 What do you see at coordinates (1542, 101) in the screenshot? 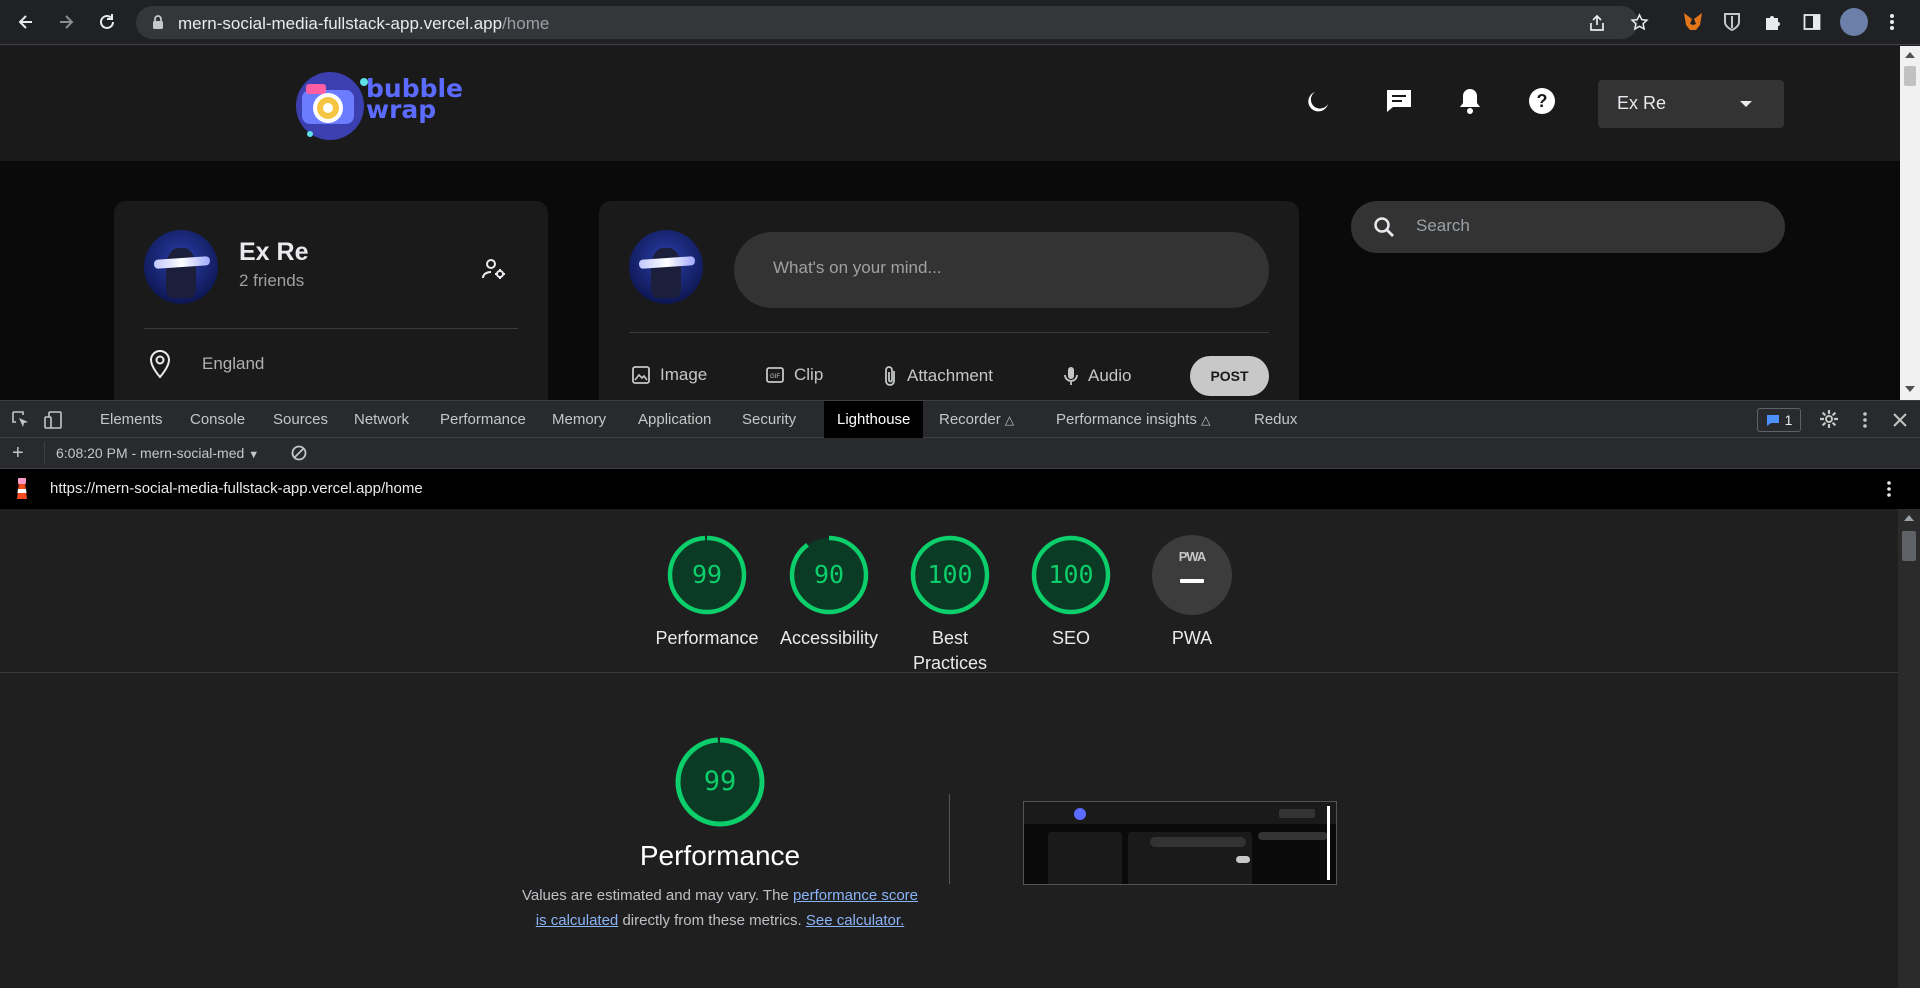
I see `help-icon: ?` at bounding box center [1542, 101].